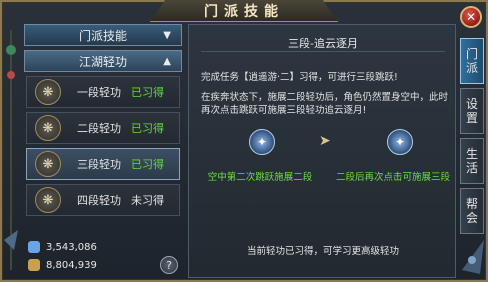  I want to click on tab-sect: 门 派, so click(472, 61).